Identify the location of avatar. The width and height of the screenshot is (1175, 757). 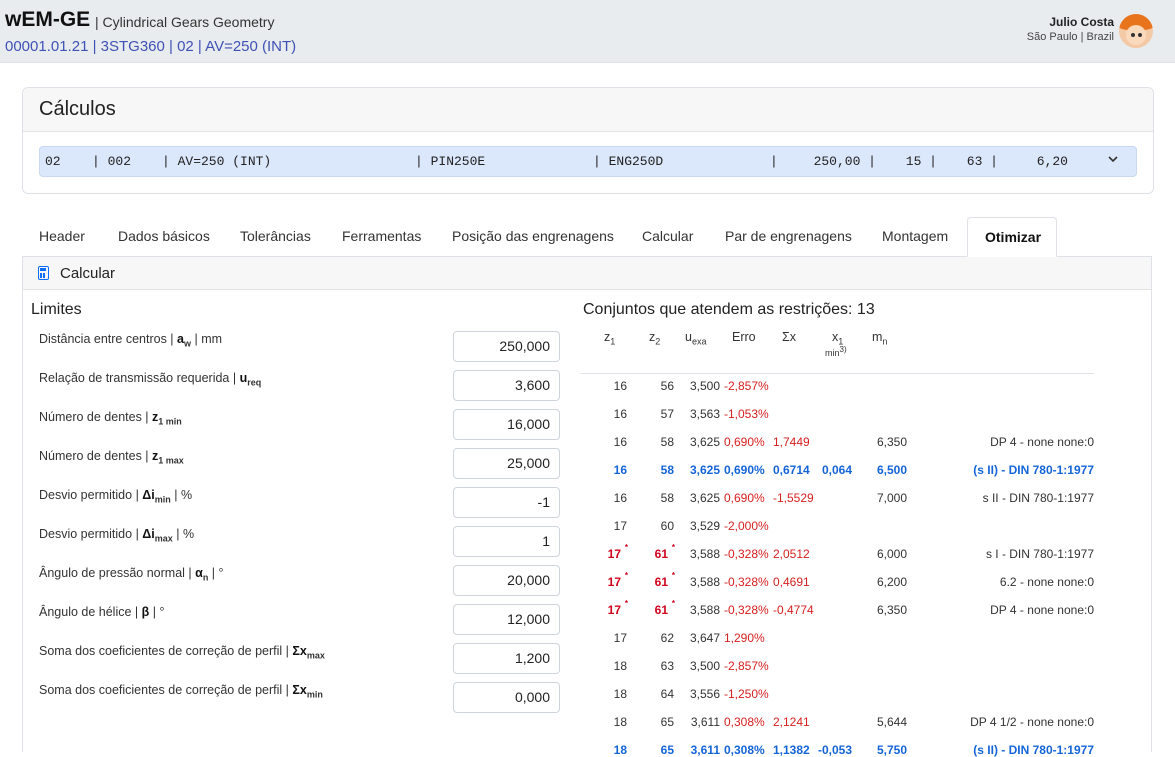
(1136, 31).